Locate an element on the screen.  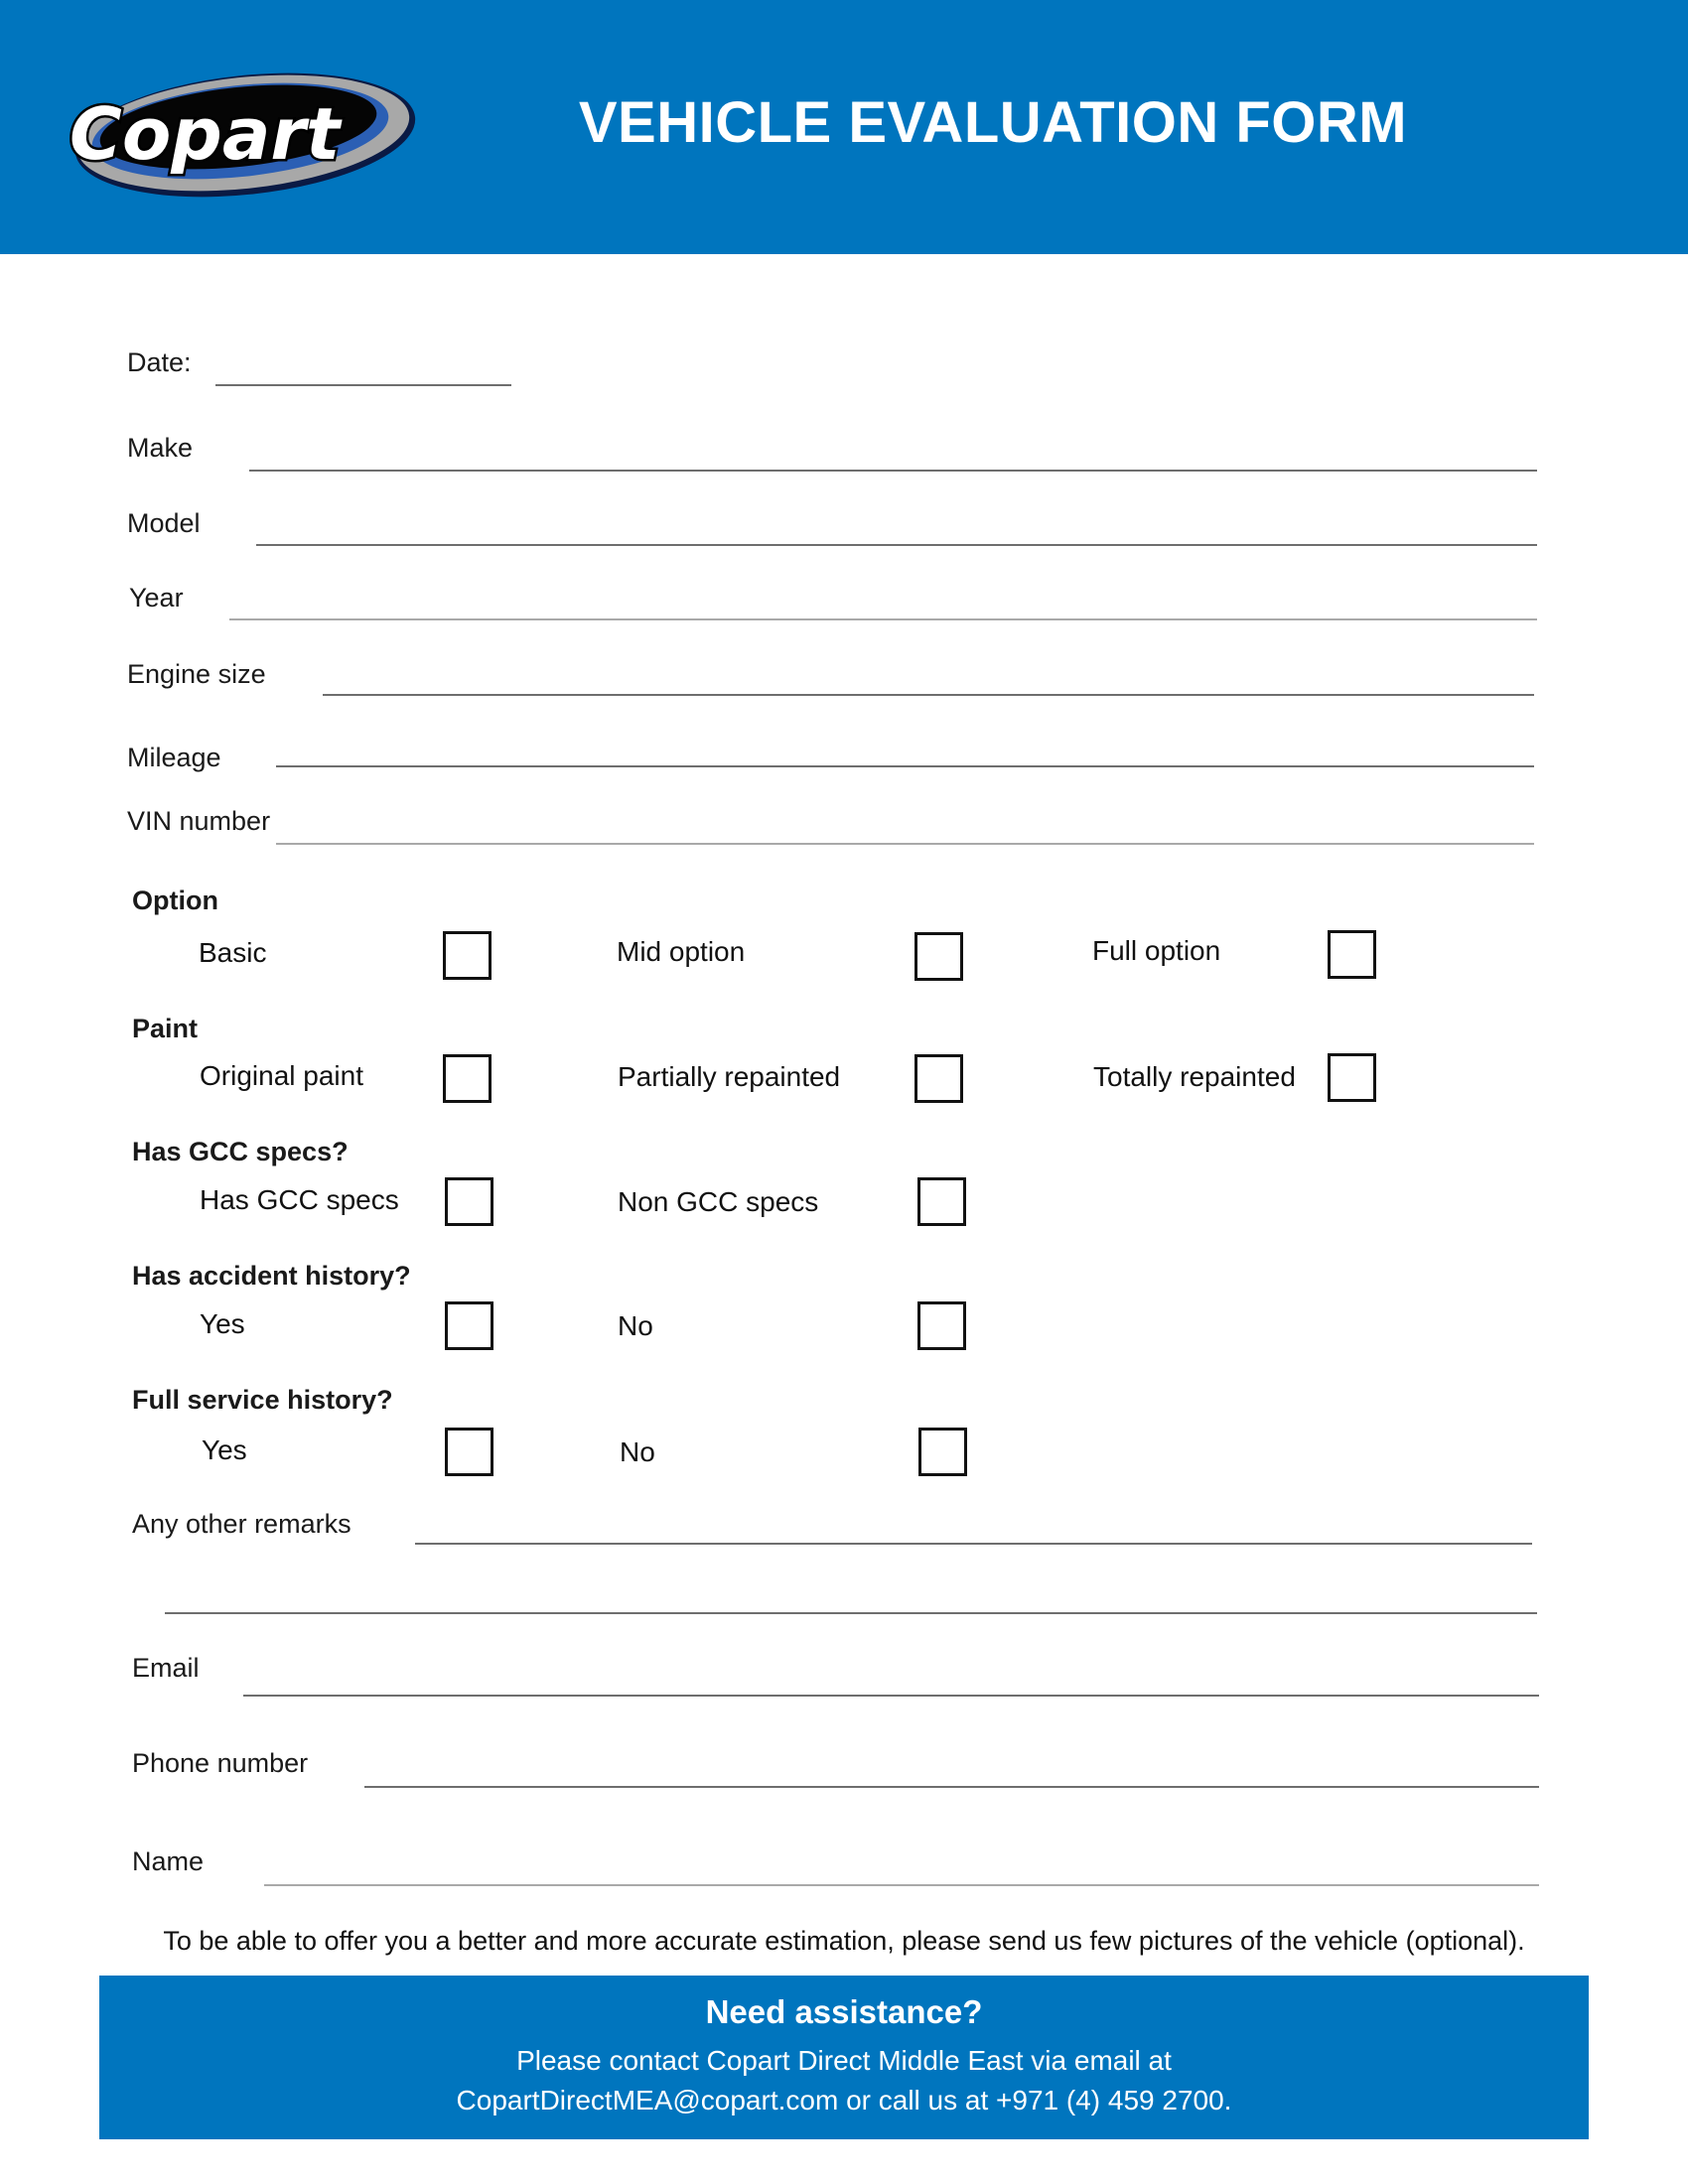
model-field is located at coordinates (896, 545).